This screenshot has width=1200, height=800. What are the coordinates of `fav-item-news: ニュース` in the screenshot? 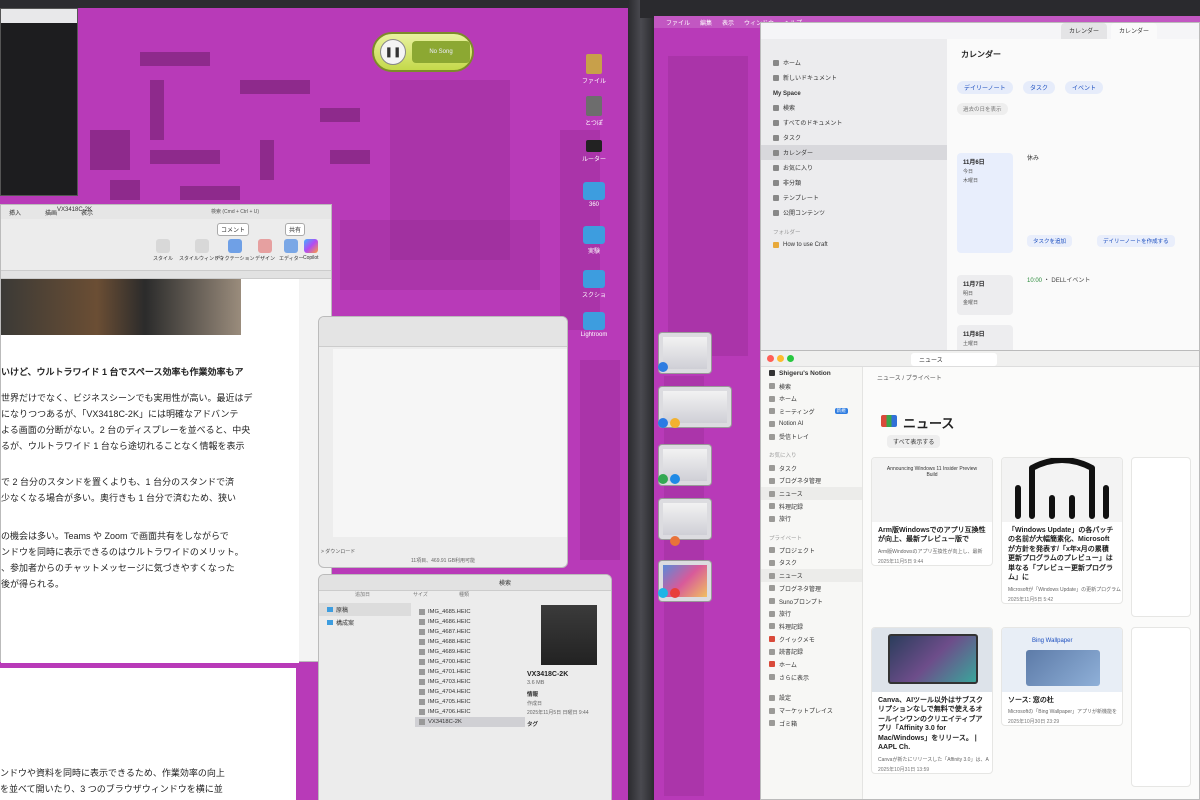 It's located at (811, 493).